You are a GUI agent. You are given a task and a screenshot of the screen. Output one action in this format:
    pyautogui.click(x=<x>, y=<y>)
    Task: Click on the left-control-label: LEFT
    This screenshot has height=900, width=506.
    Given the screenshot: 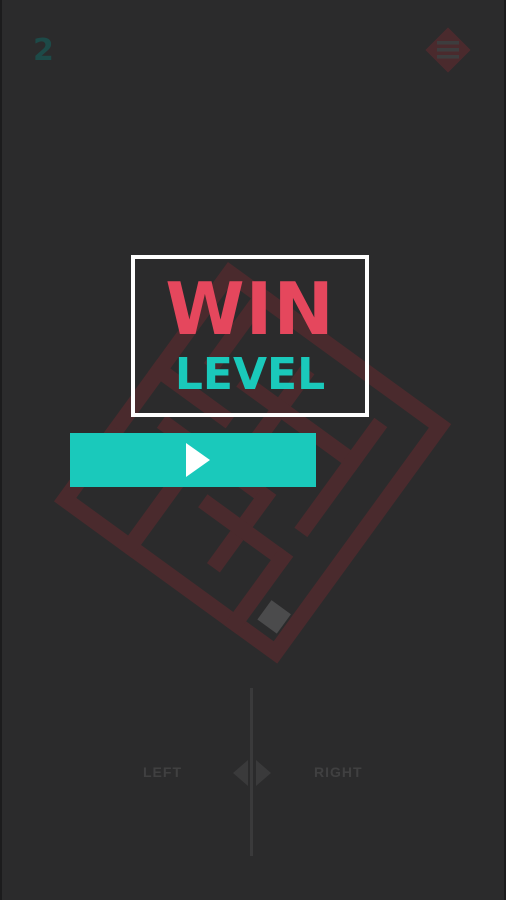 What is the action you would take?
    pyautogui.click(x=162, y=772)
    